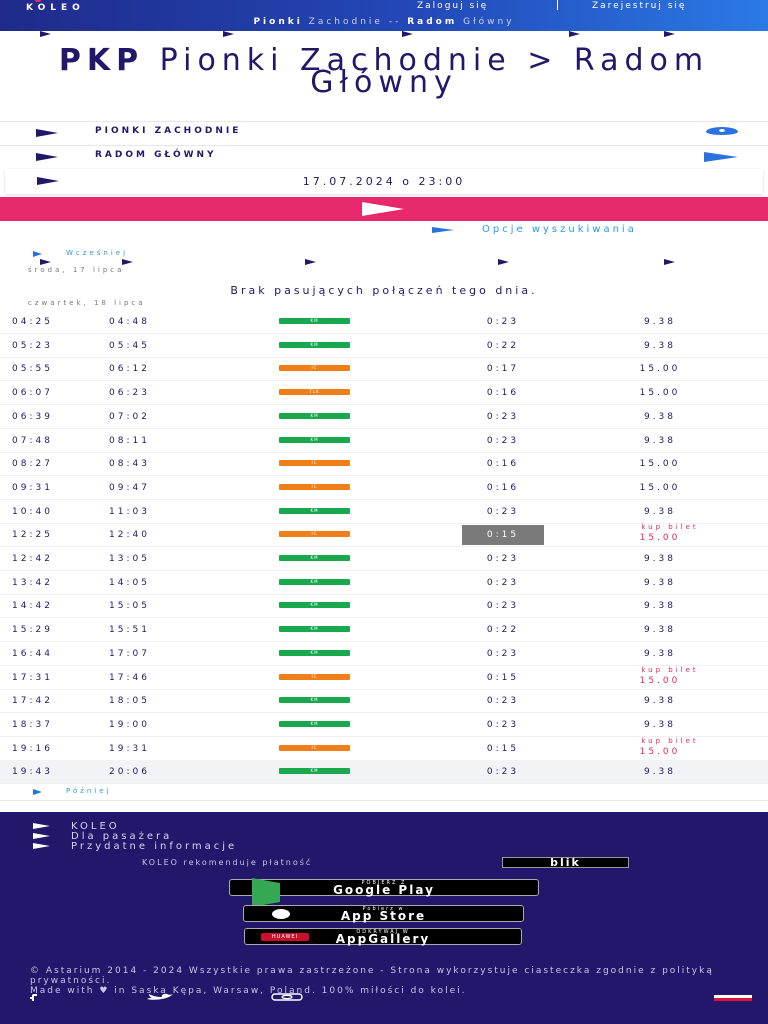  I want to click on polish-flag-icon, so click(733, 998).